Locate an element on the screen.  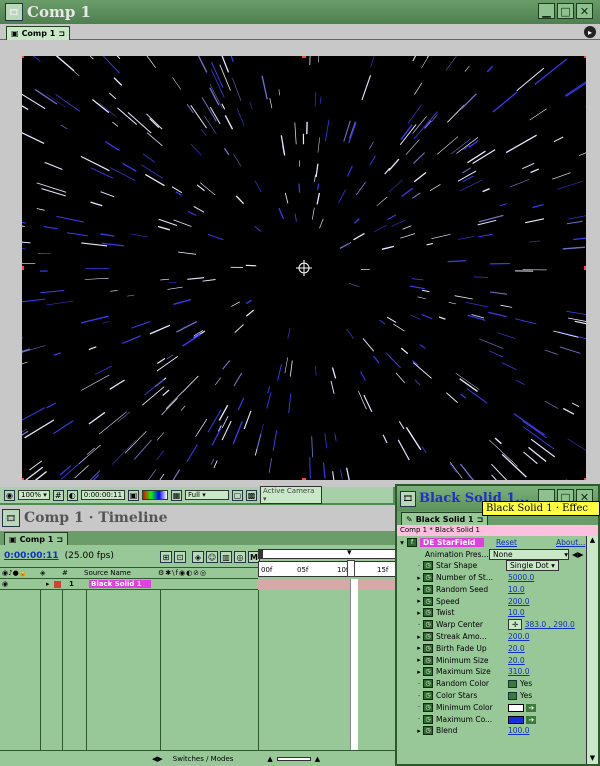
zoom-out-icon: ▲ is located at coordinates (269, 759).